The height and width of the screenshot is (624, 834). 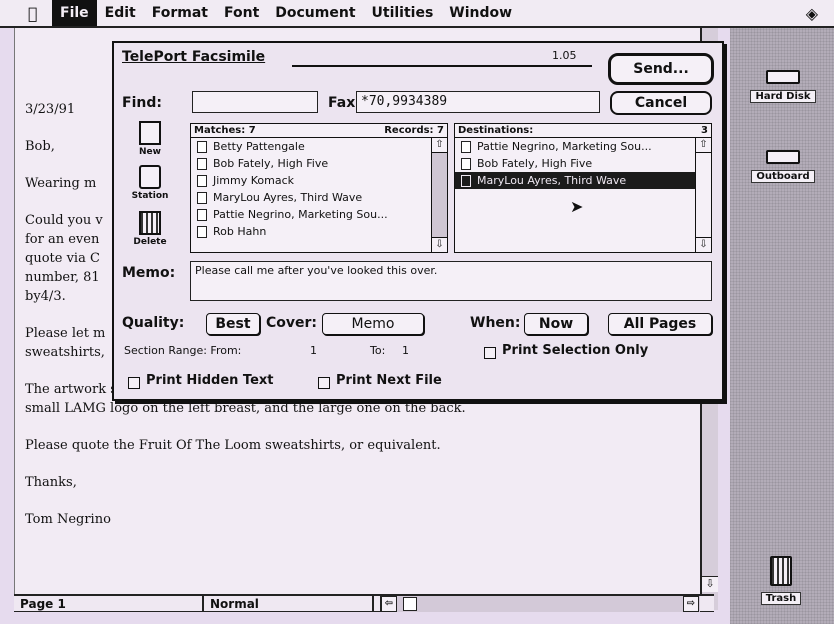 I want to click on doc-signature: Tom Negrino, so click(x=68, y=519).